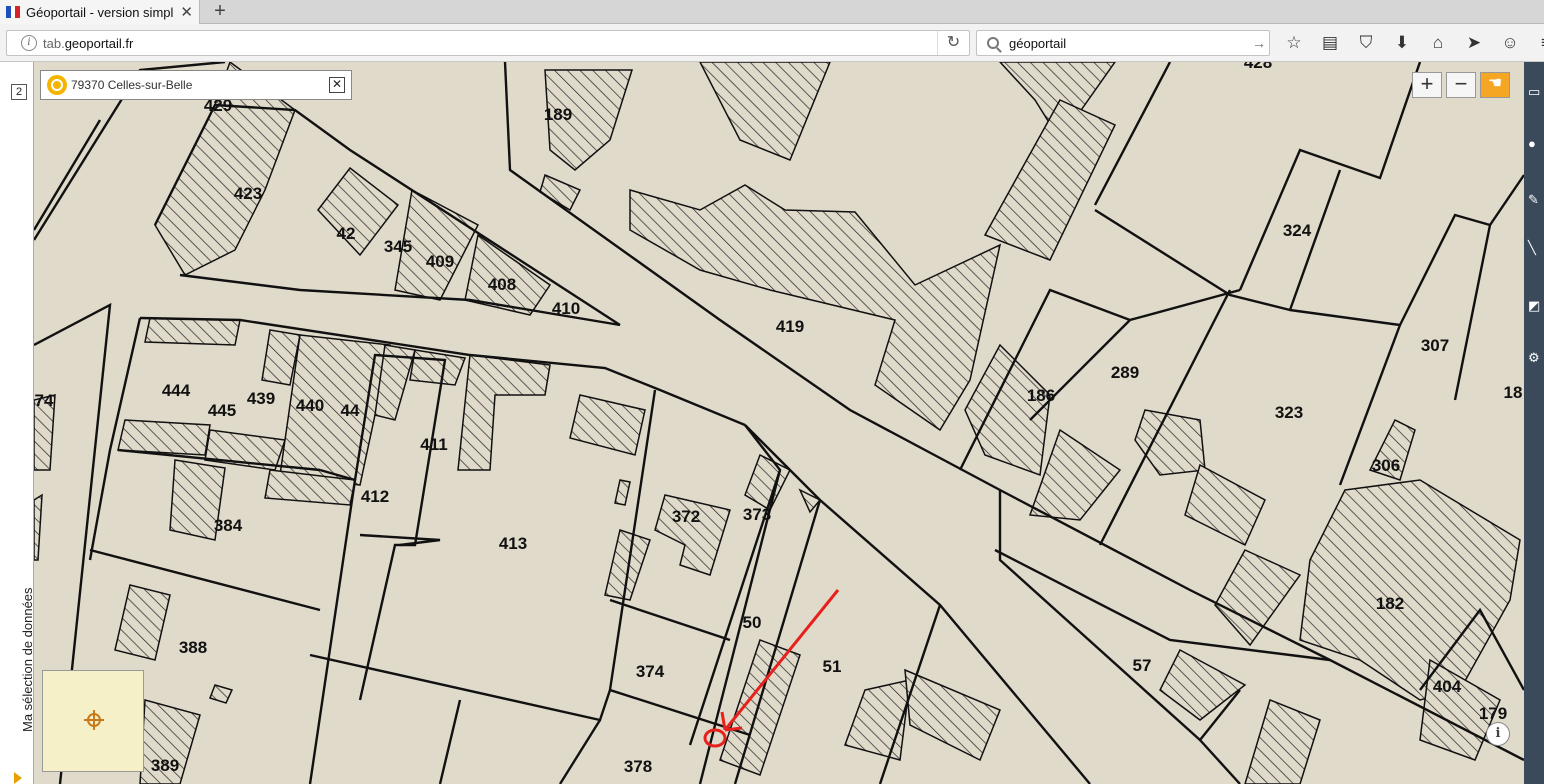 The width and height of the screenshot is (1544, 784). I want to click on parcel-label-182: 182, so click(1390, 603).